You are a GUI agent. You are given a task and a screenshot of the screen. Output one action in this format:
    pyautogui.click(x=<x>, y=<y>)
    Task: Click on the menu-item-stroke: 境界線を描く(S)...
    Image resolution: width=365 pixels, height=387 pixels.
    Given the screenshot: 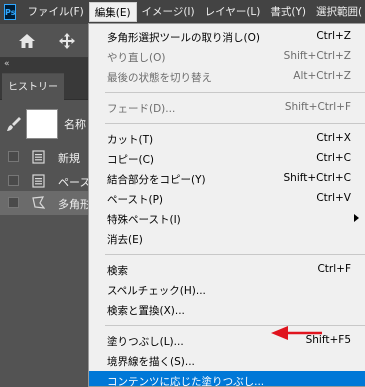 What is the action you would take?
    pyautogui.click(x=227, y=361)
    